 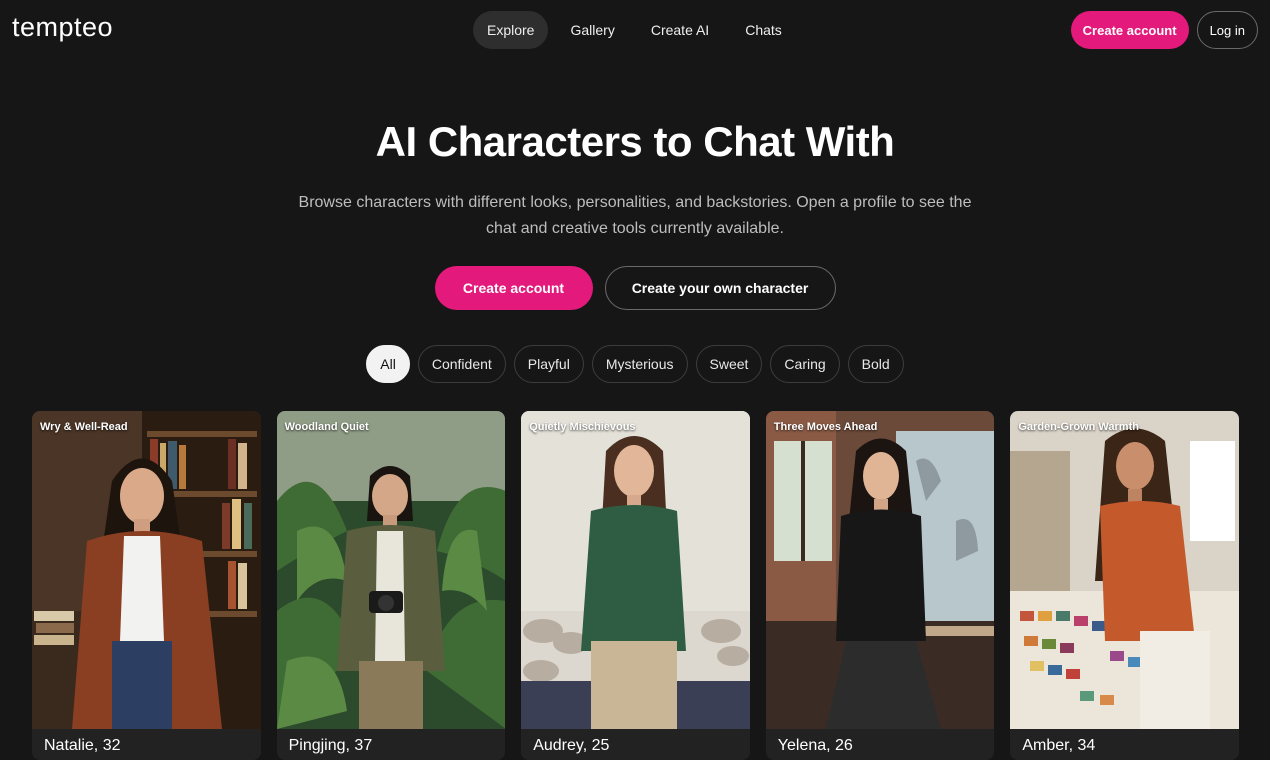 What do you see at coordinates (592, 30) in the screenshot?
I see `nav-gallery: Gallery` at bounding box center [592, 30].